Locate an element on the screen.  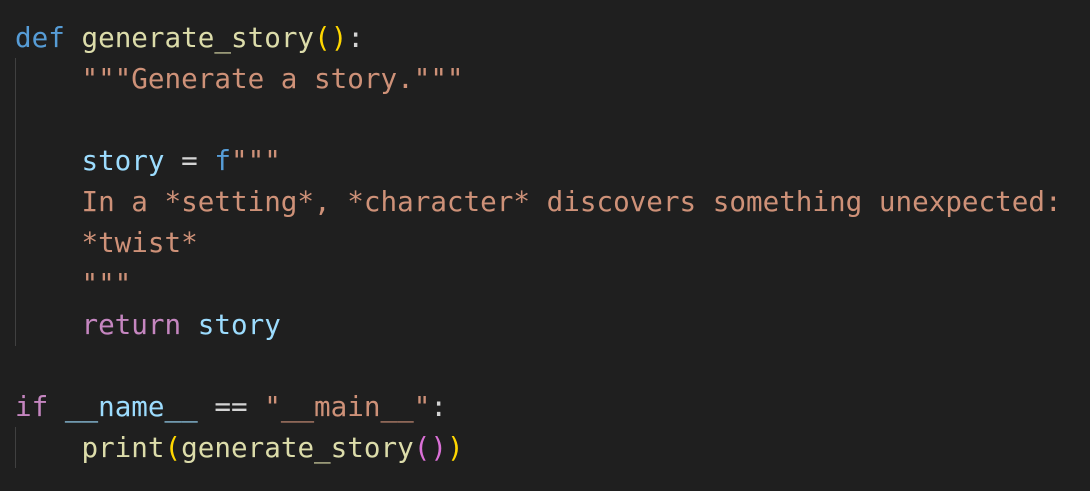
code-line: """ is located at coordinates (73, 283).